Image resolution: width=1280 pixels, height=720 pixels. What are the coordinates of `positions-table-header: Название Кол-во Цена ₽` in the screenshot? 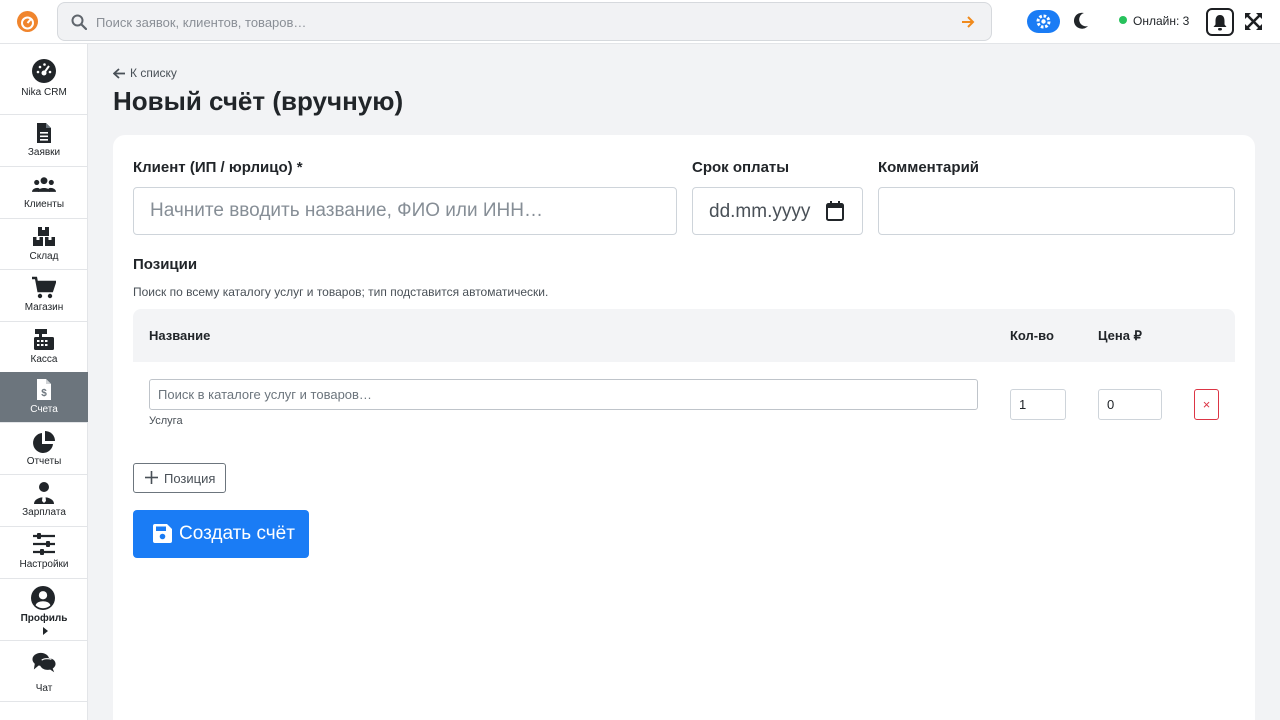 It's located at (684, 335).